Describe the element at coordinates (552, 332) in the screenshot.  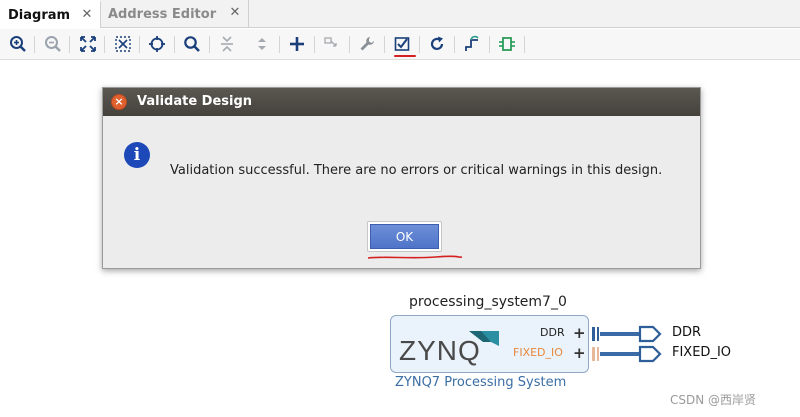
I see `port-ddr-label: DDR` at that location.